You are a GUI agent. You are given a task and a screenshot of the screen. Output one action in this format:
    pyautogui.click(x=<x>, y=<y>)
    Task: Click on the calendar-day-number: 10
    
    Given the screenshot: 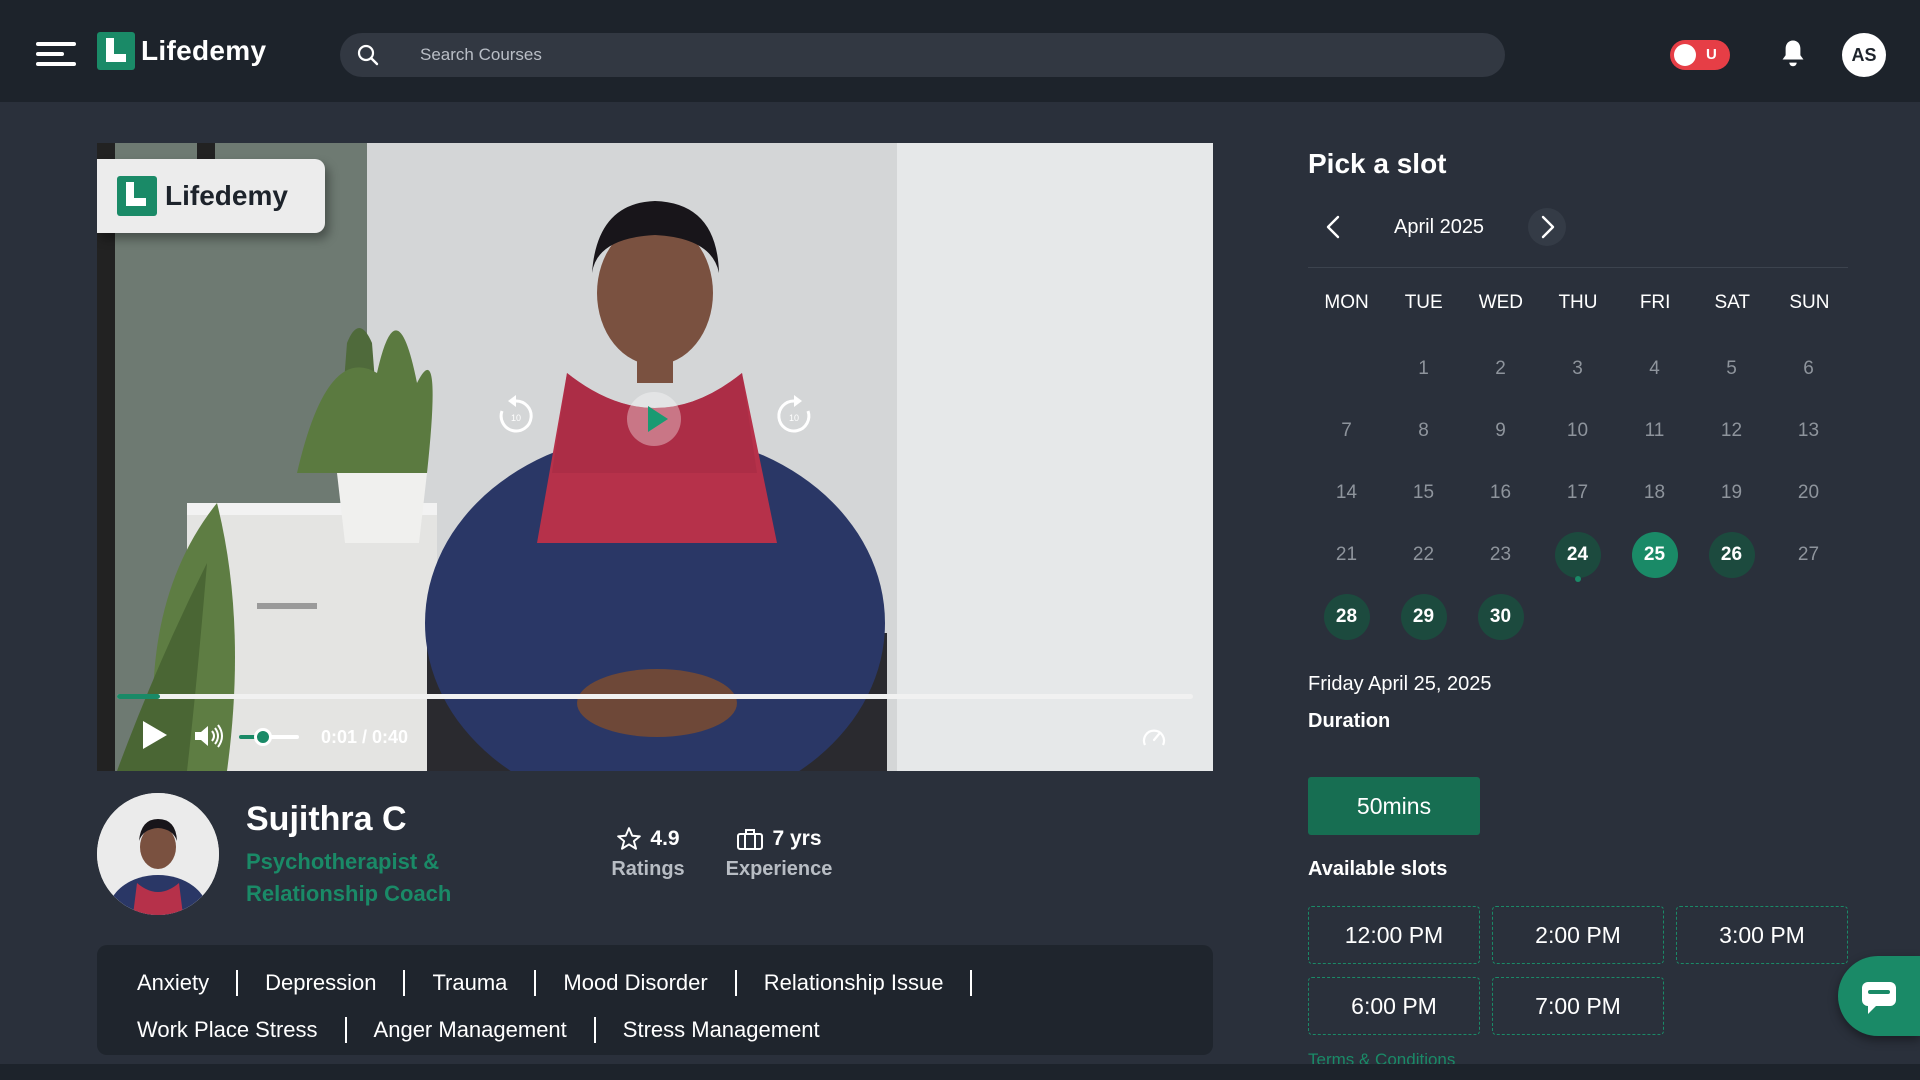 What is the action you would take?
    pyautogui.click(x=1577, y=430)
    